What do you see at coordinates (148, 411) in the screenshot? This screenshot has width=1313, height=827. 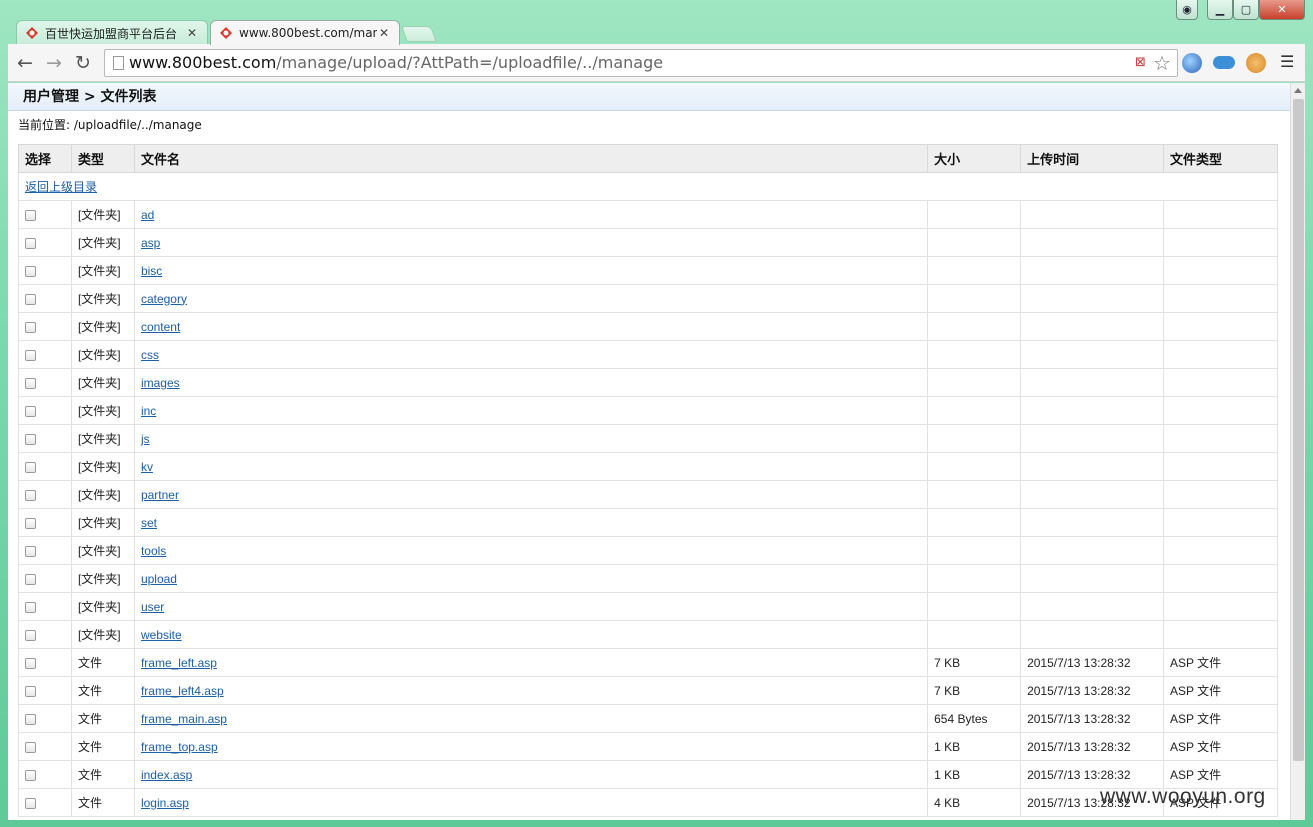 I see `file-link: inc` at bounding box center [148, 411].